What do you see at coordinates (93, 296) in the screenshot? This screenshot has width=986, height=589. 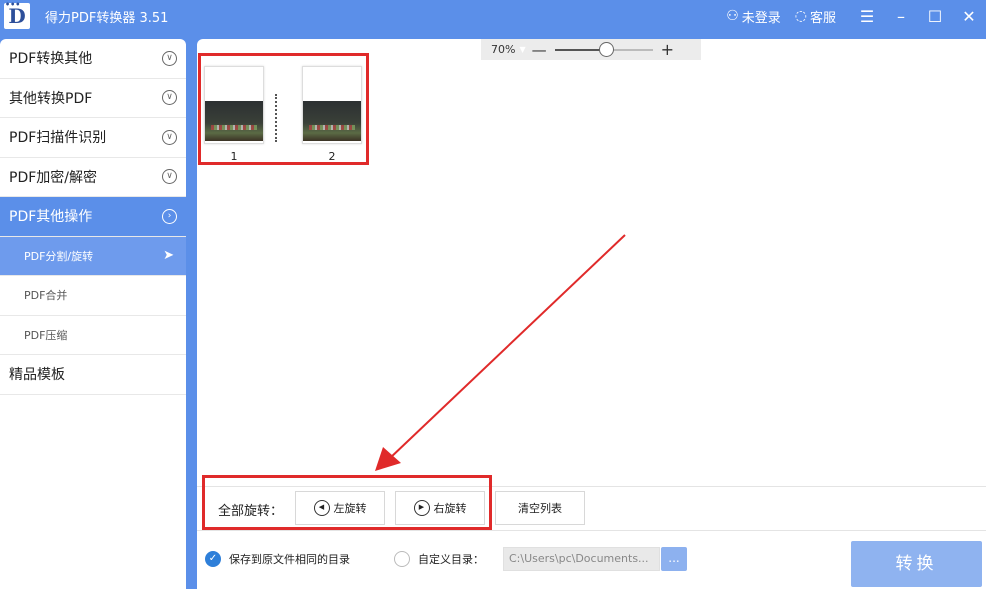 I see `sidebar-subitem-merge: PDF合并` at bounding box center [93, 296].